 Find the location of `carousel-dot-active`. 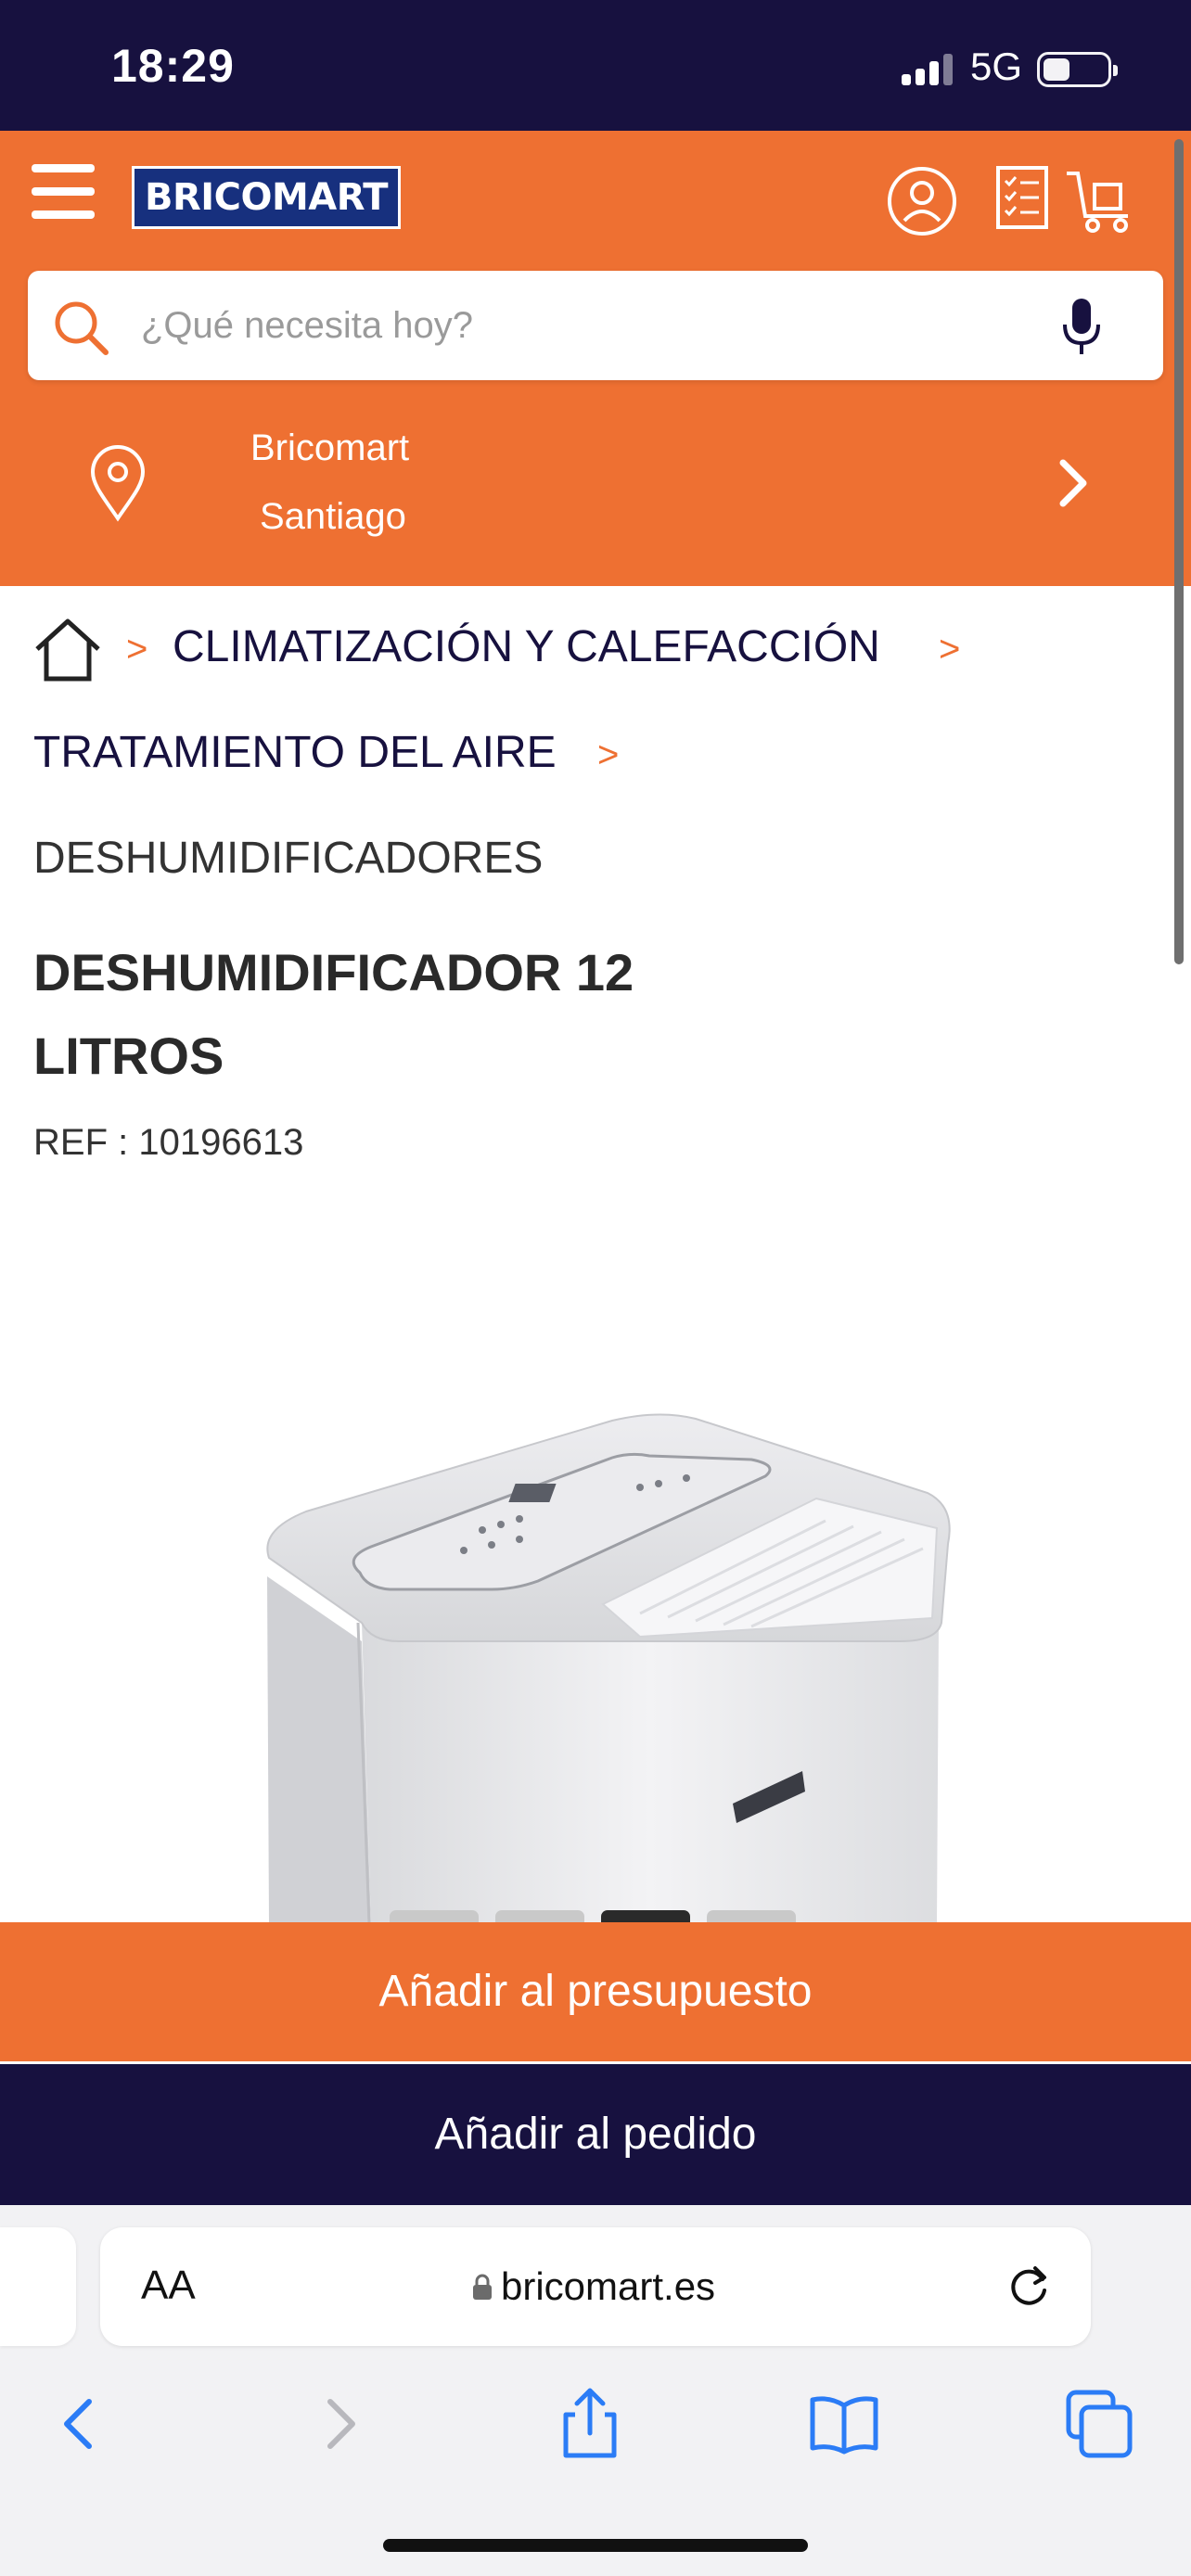

carousel-dot-active is located at coordinates (645, 1916).